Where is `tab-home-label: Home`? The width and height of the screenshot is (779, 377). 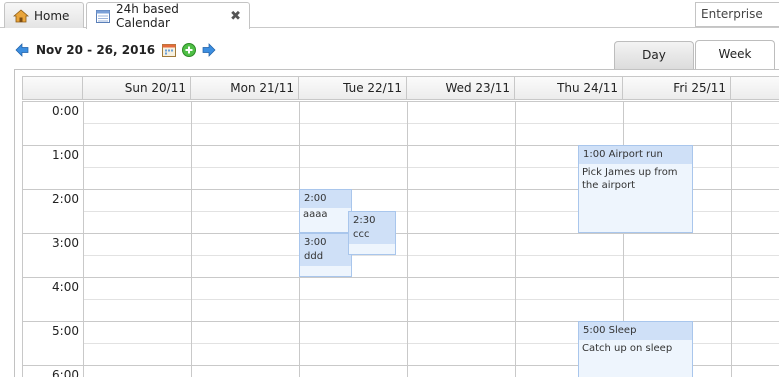 tab-home-label: Home is located at coordinates (52, 15).